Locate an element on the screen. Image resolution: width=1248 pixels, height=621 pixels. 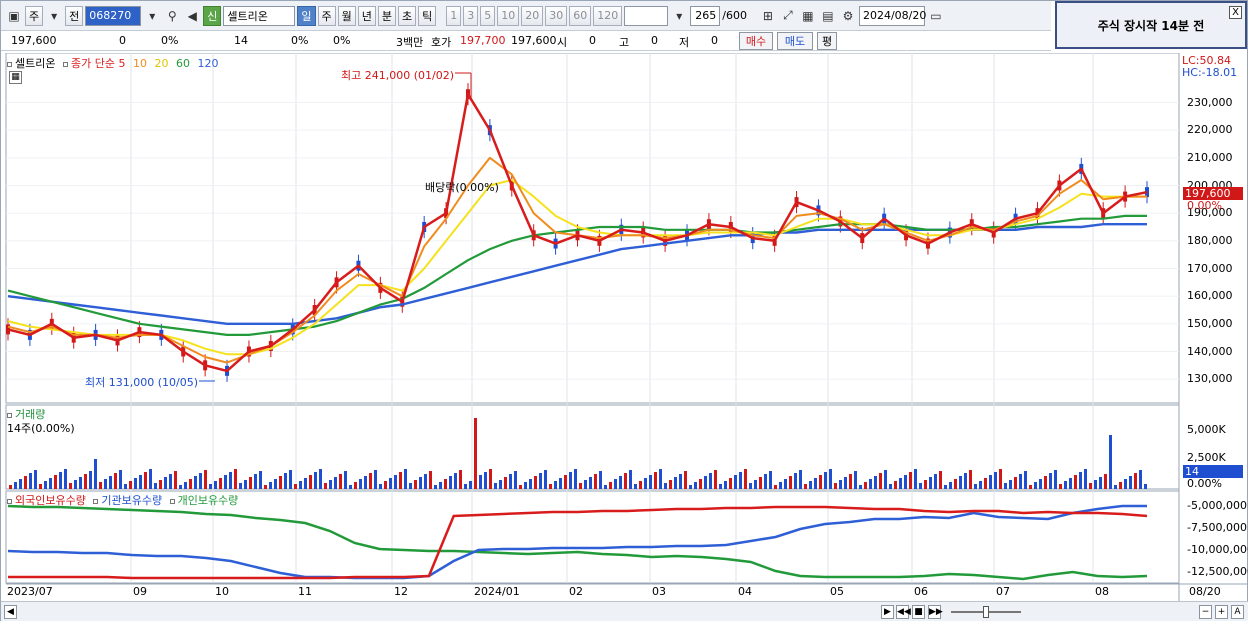
stock-code-input: 068270 is located at coordinates (113, 15).